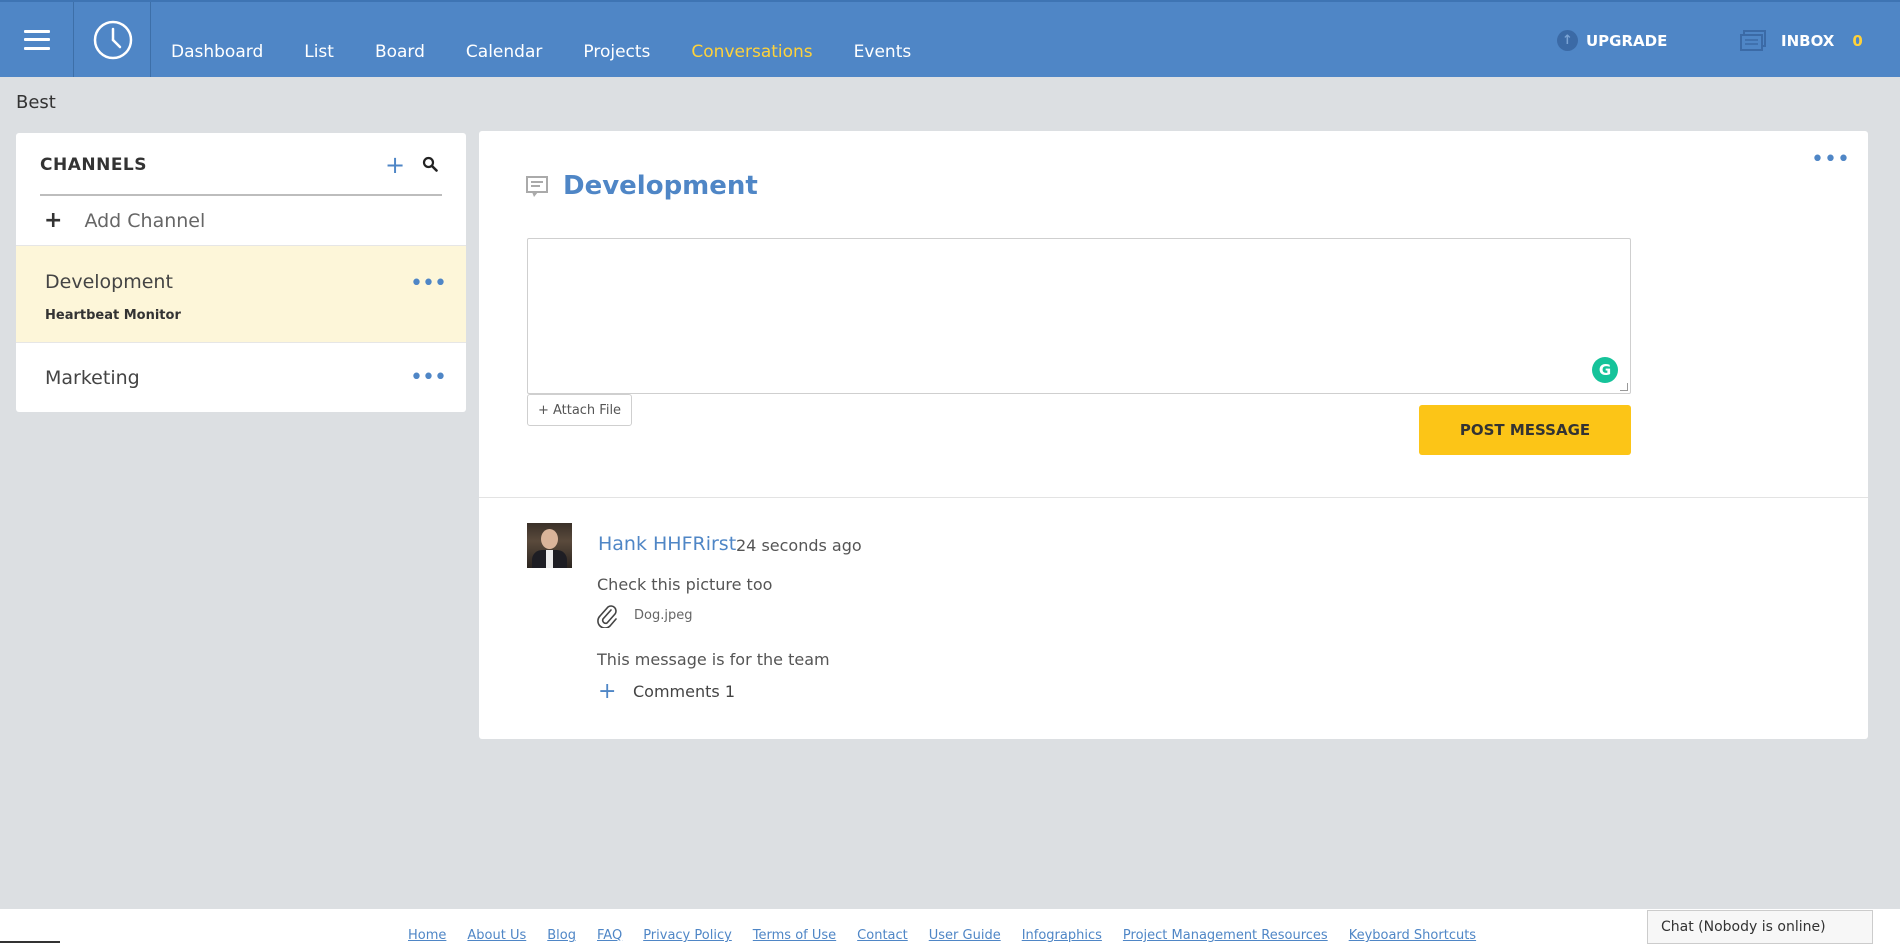  Describe the element at coordinates (430, 164) in the screenshot. I see `search-icon` at that location.